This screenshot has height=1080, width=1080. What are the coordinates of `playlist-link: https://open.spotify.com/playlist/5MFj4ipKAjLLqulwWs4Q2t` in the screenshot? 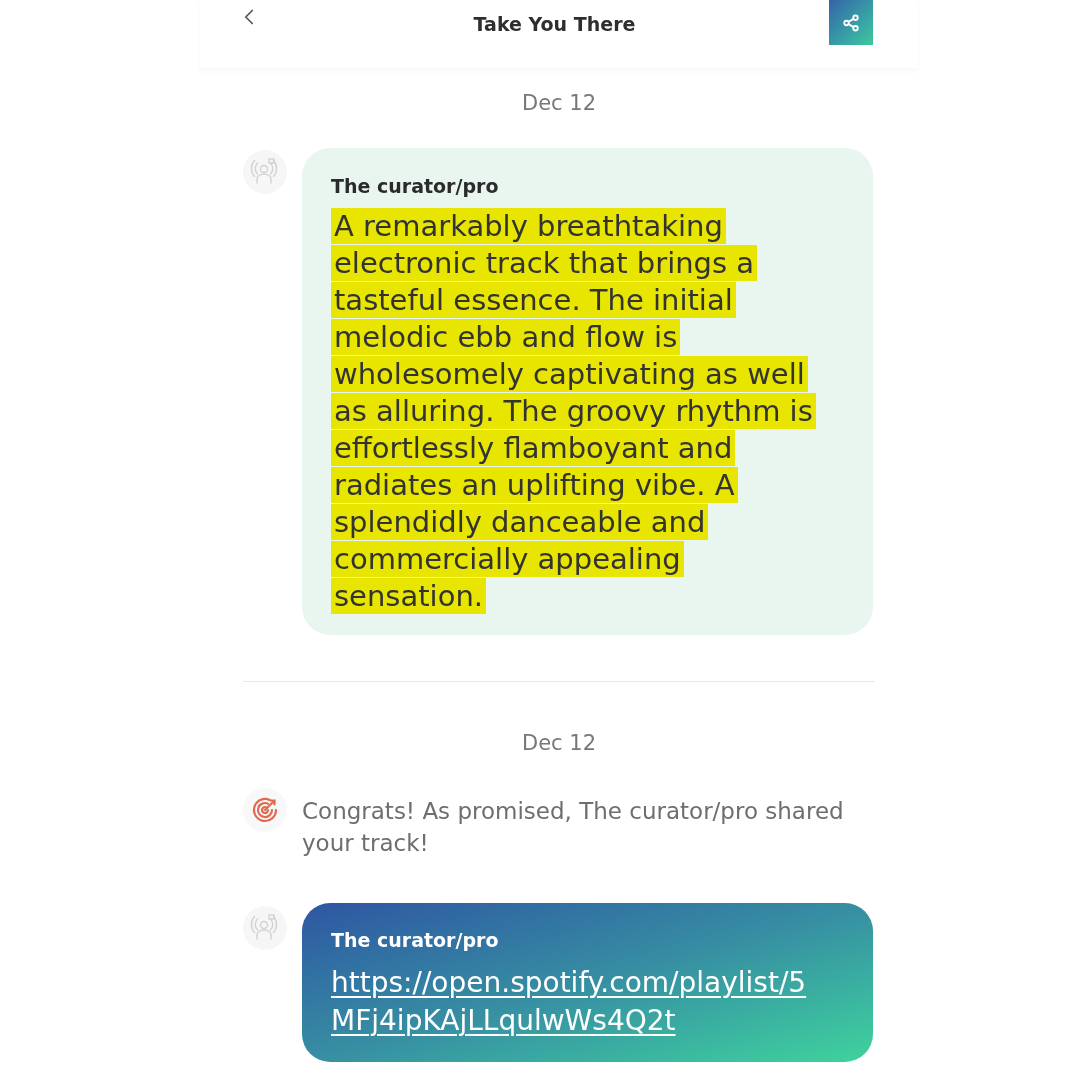 It's located at (577, 1002).